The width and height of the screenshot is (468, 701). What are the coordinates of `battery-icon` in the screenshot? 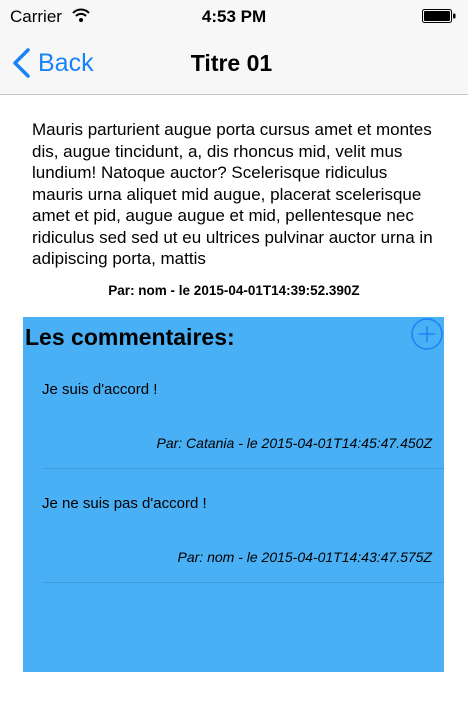 It's located at (439, 16).